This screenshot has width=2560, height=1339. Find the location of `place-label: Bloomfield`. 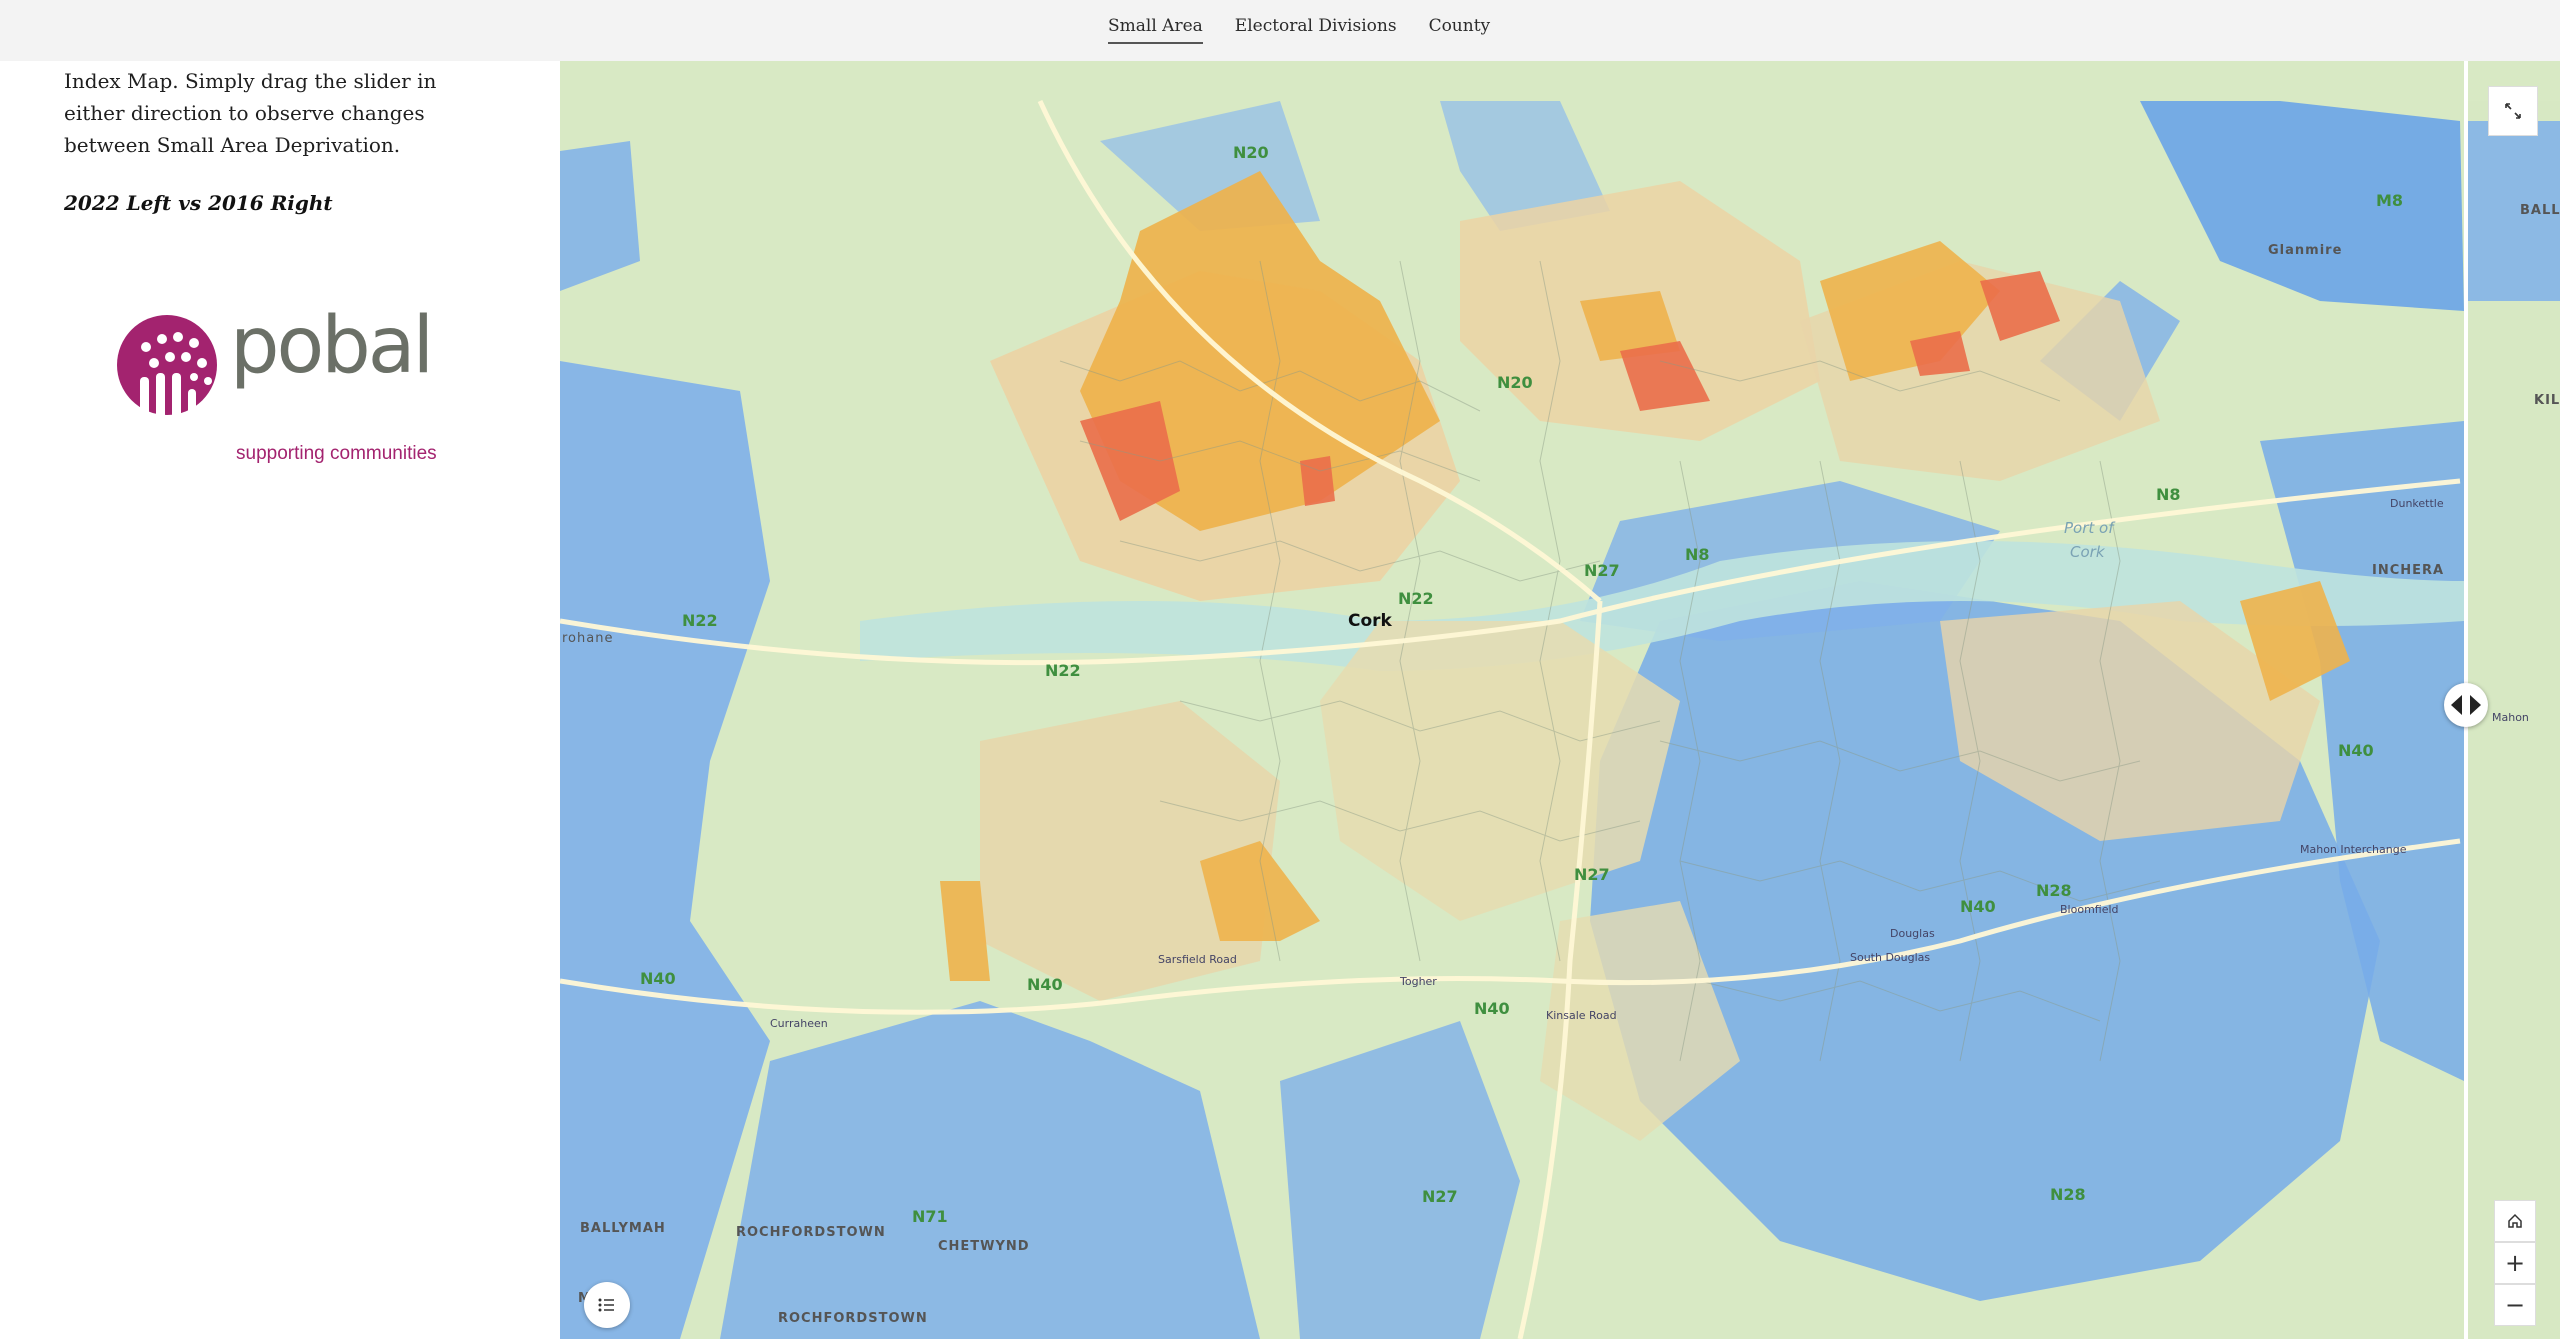

place-label: Bloomfield is located at coordinates (2089, 909).